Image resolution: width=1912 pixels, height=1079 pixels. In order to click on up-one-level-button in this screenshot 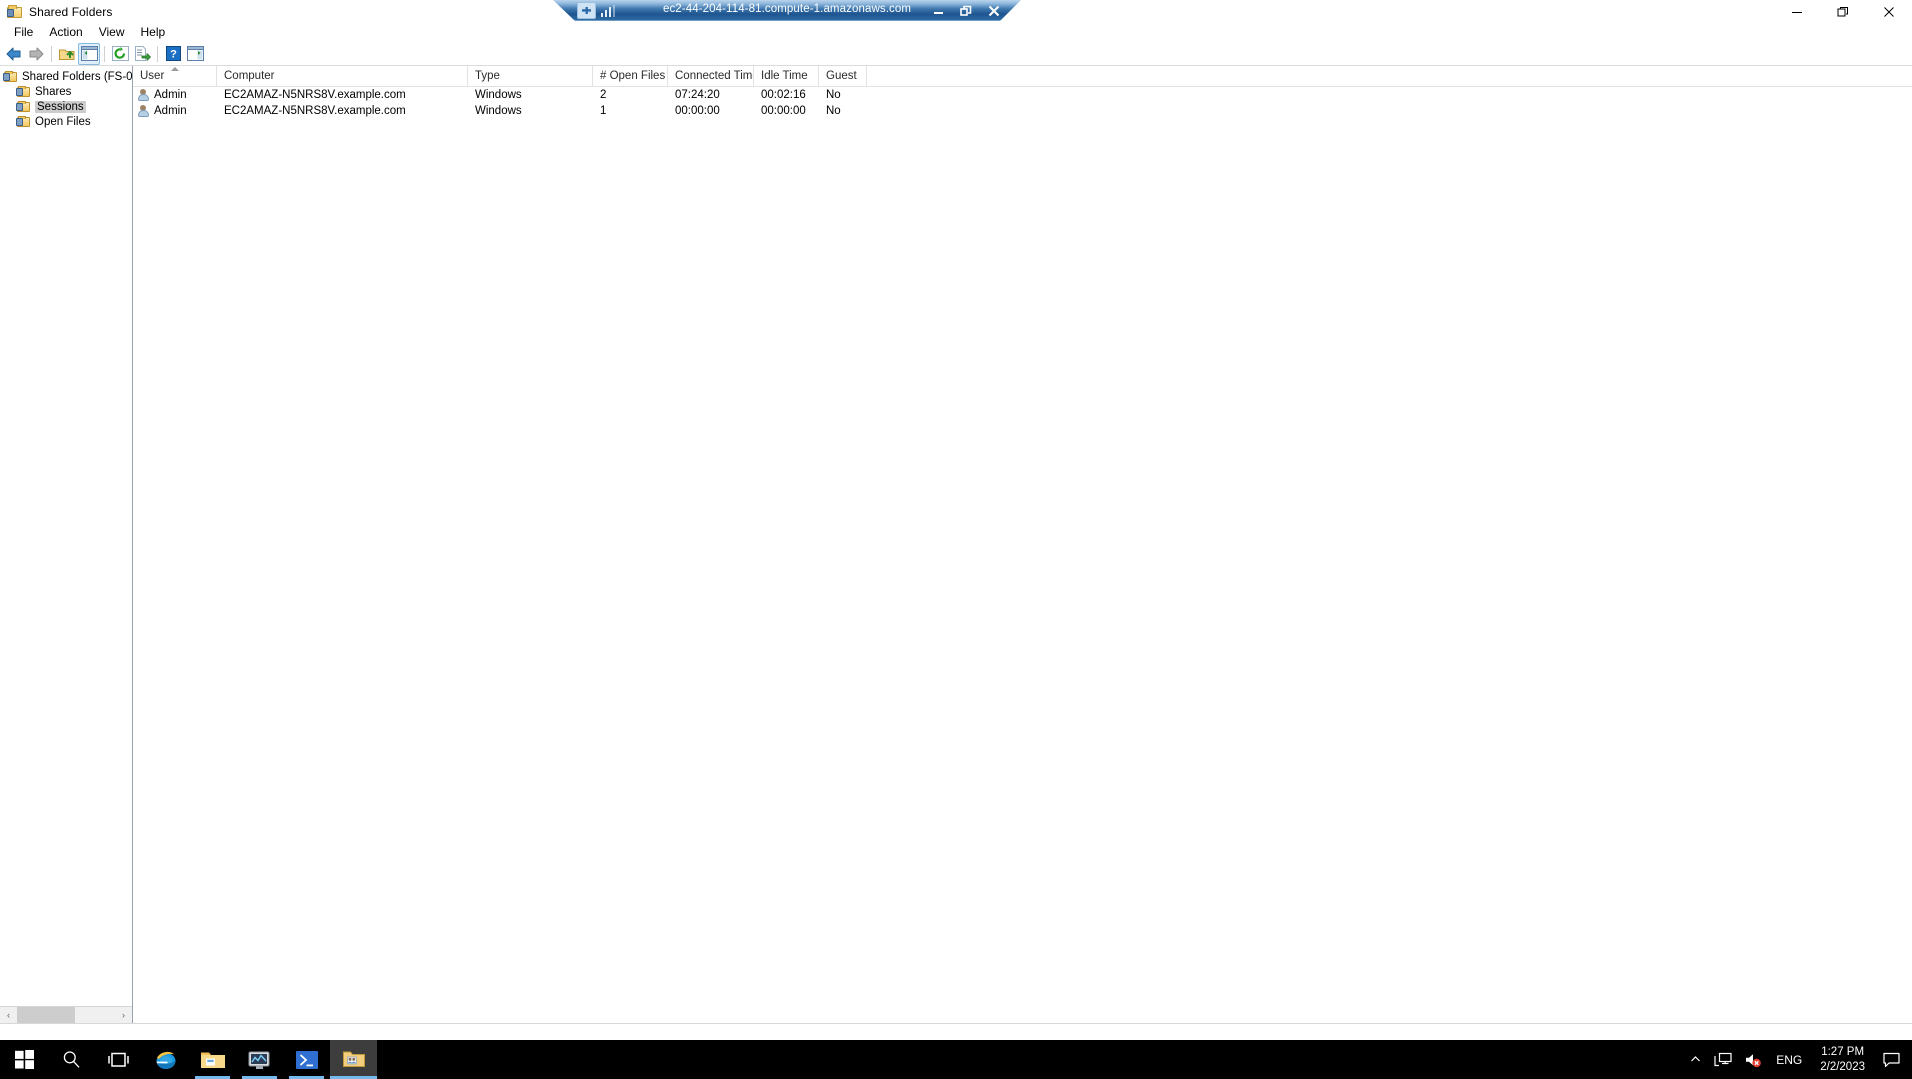, I will do `click(67, 54)`.